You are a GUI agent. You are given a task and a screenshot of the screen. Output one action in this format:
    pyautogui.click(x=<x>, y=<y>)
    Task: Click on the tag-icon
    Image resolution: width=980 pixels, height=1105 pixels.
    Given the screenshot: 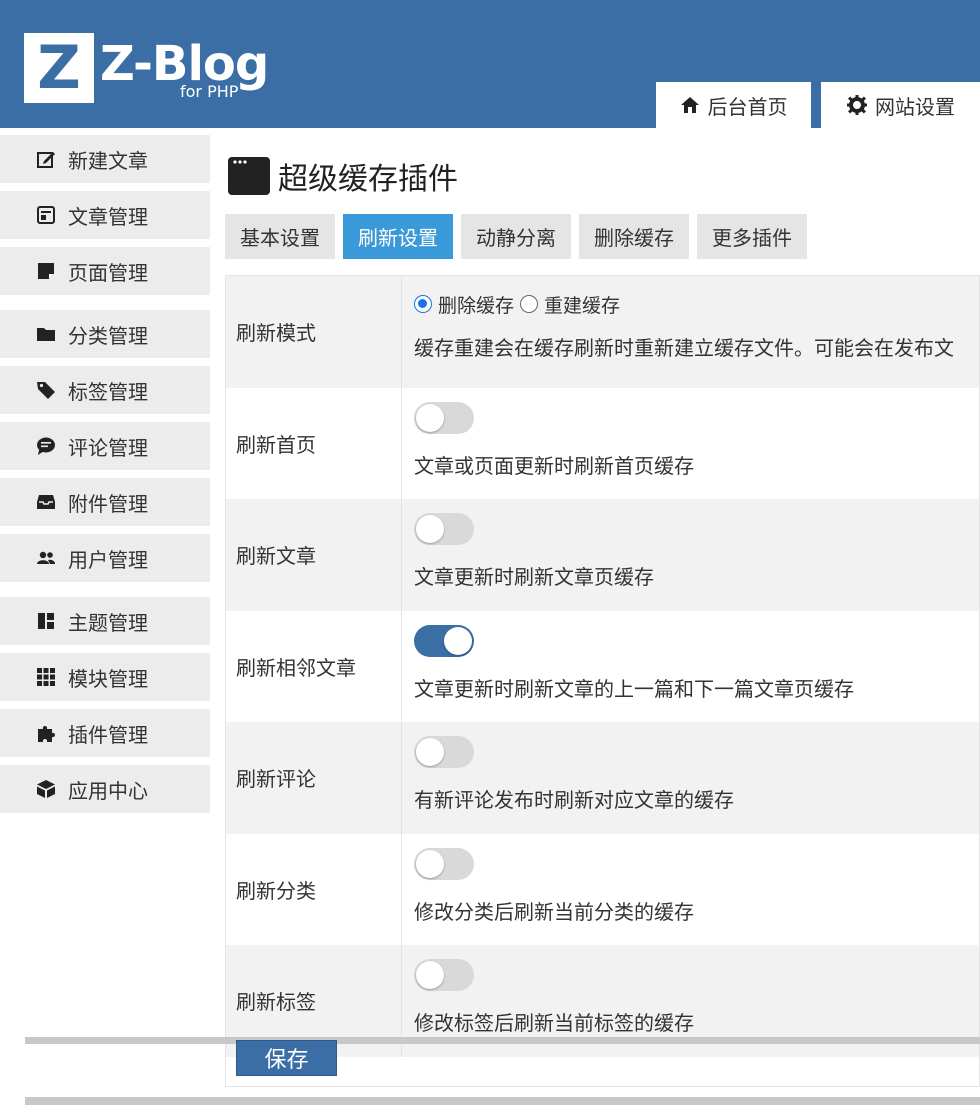 What is the action you would take?
    pyautogui.click(x=46, y=390)
    